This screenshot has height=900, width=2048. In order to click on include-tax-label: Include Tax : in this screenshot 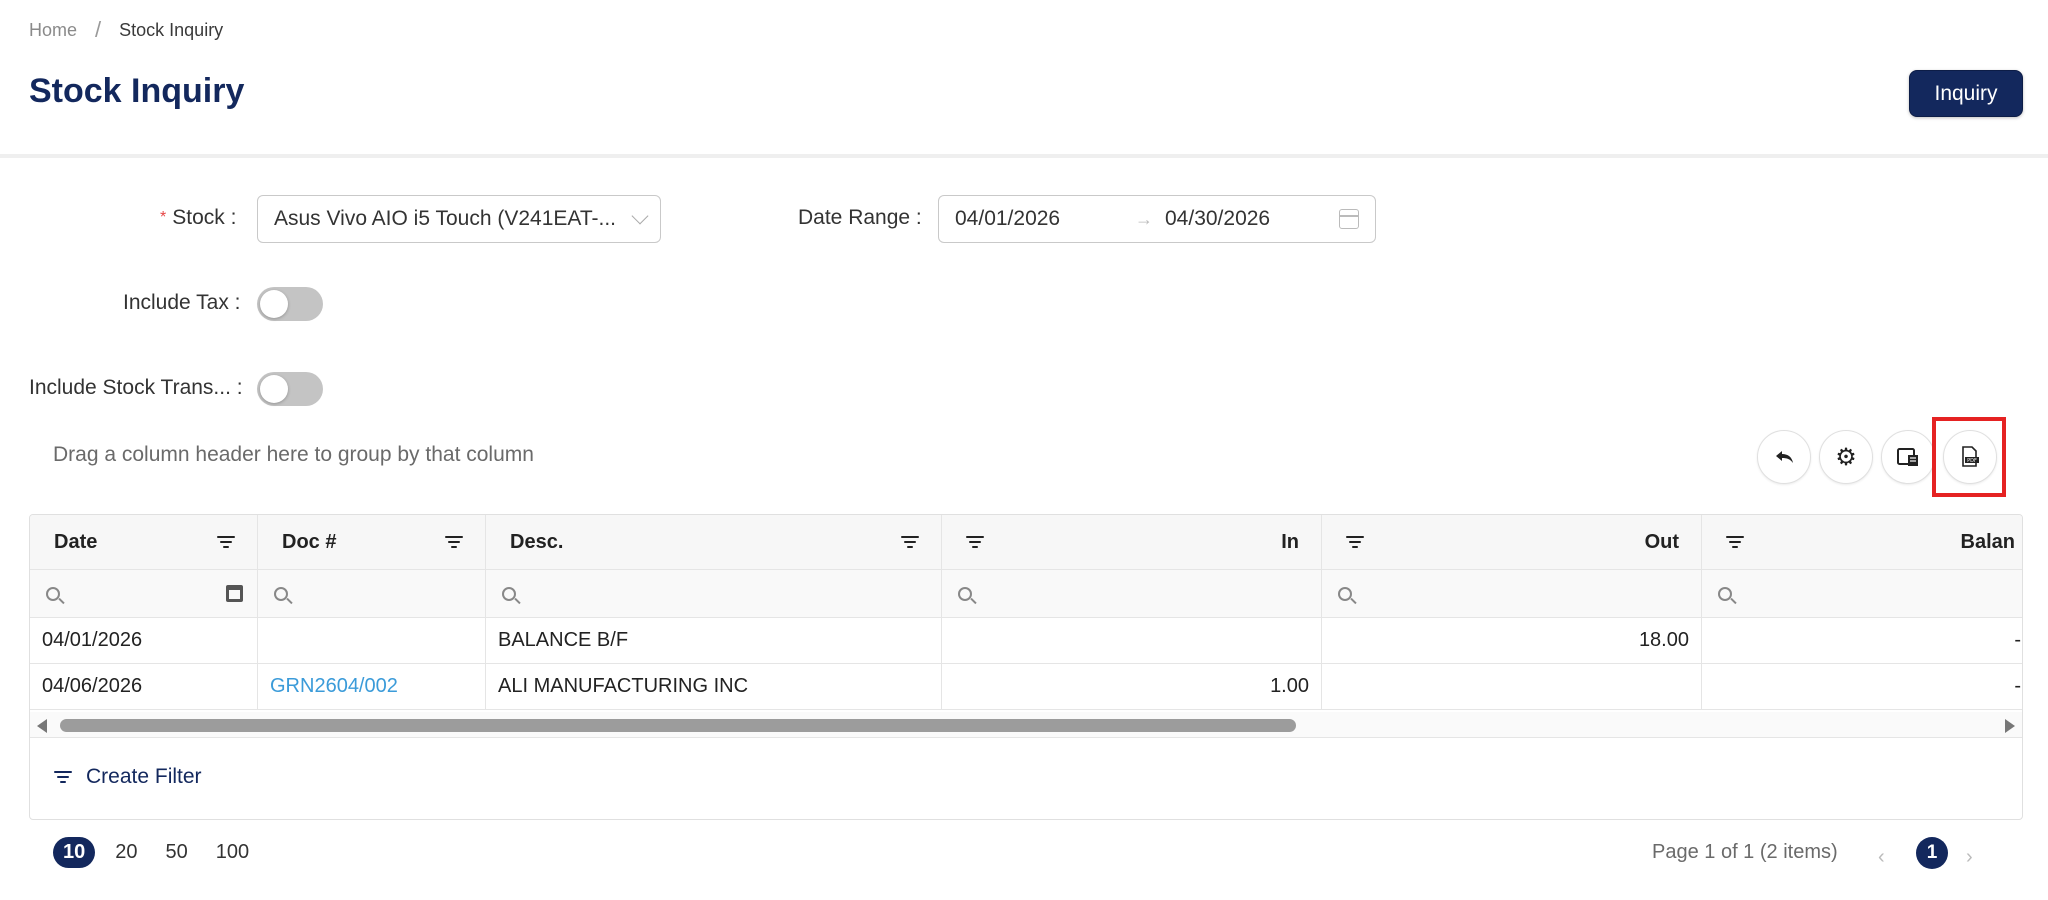, I will do `click(182, 302)`.